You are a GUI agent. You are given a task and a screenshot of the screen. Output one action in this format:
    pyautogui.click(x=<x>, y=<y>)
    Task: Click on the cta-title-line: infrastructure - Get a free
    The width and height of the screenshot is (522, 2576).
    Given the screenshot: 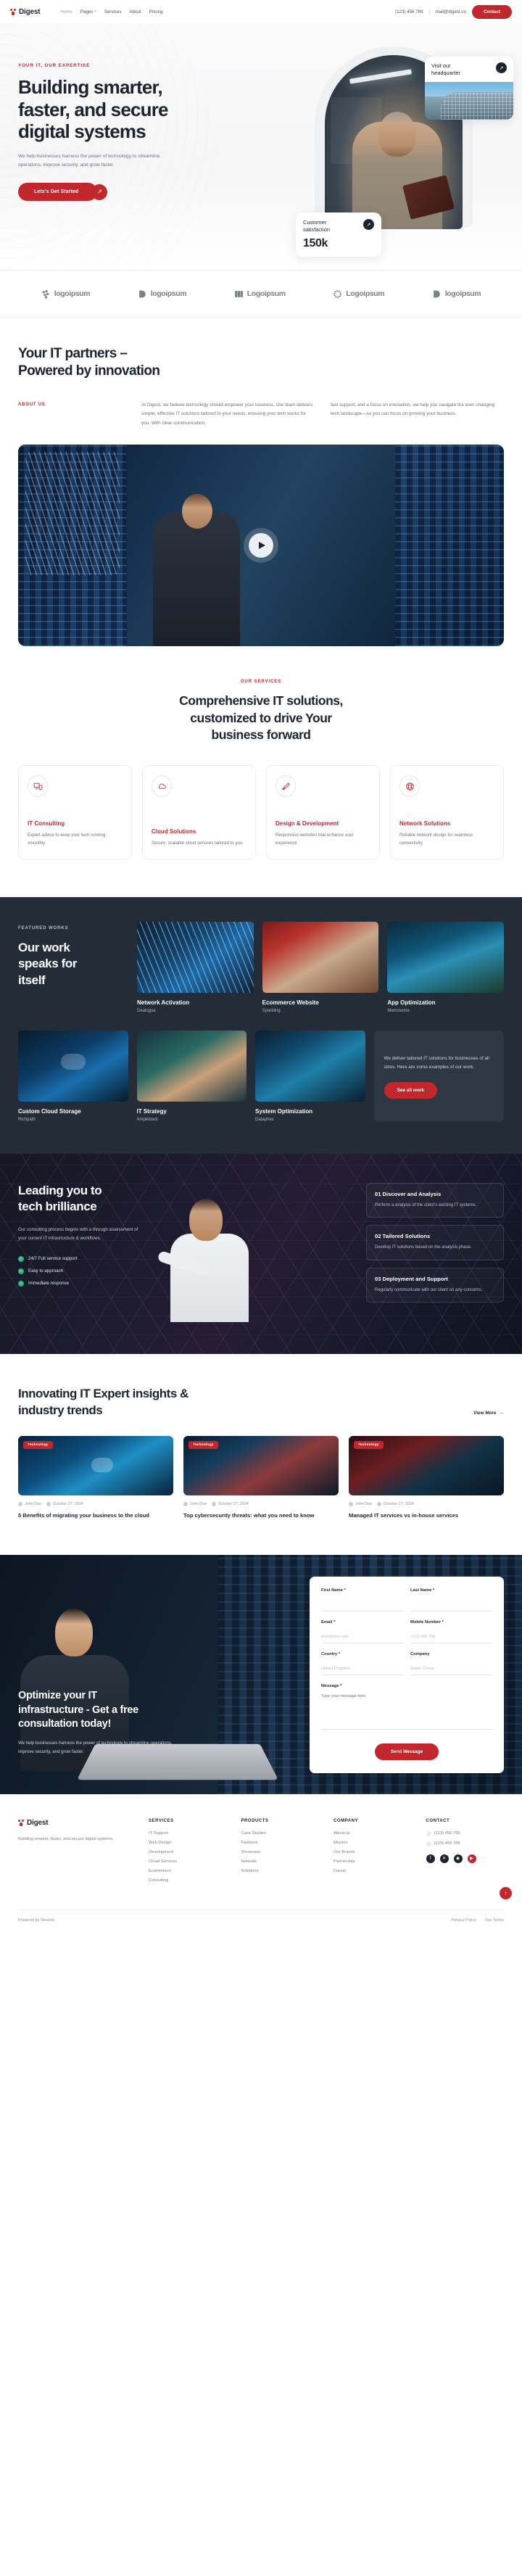 What is the action you would take?
    pyautogui.click(x=78, y=1710)
    